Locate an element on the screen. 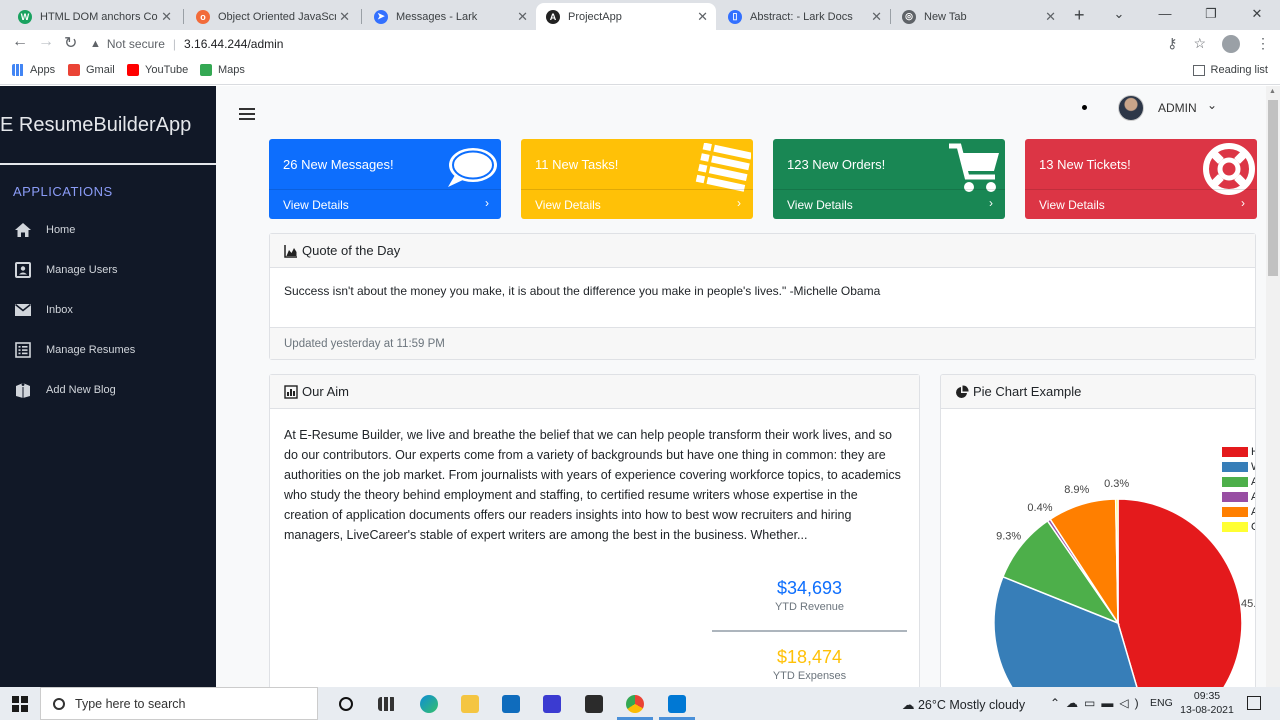  legend-item: Oth is located at coordinates (1238, 526).